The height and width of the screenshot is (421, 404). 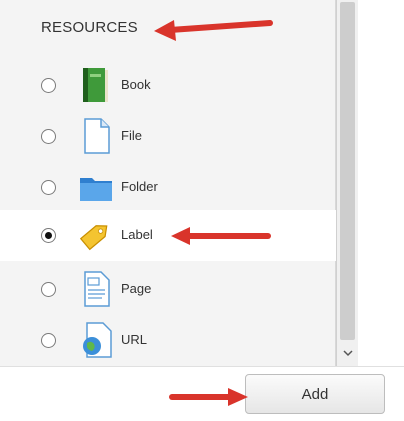 I want to click on book-icon, so click(x=96, y=85).